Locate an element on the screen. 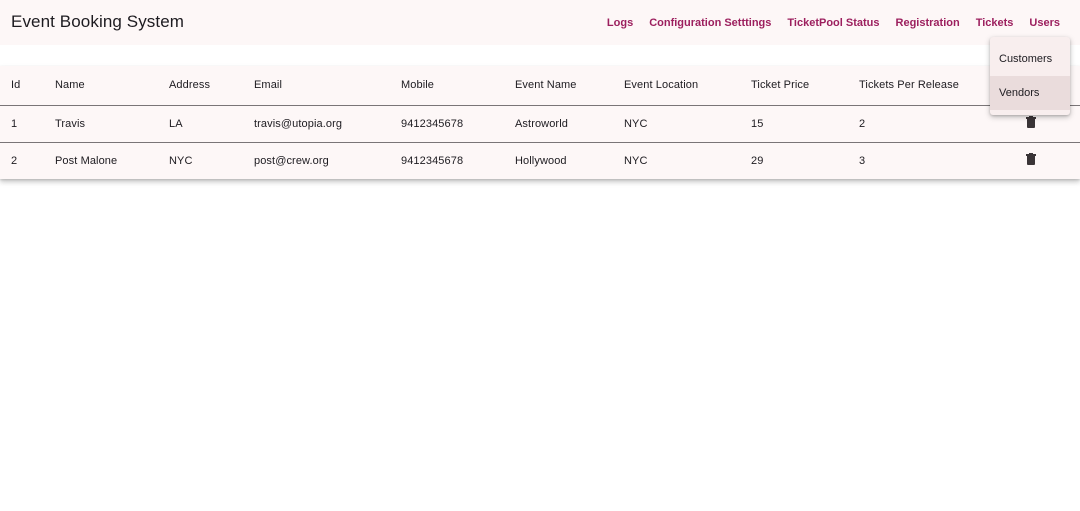 Image resolution: width=1080 pixels, height=511 pixels. cell-address: NYC is located at coordinates (181, 160).